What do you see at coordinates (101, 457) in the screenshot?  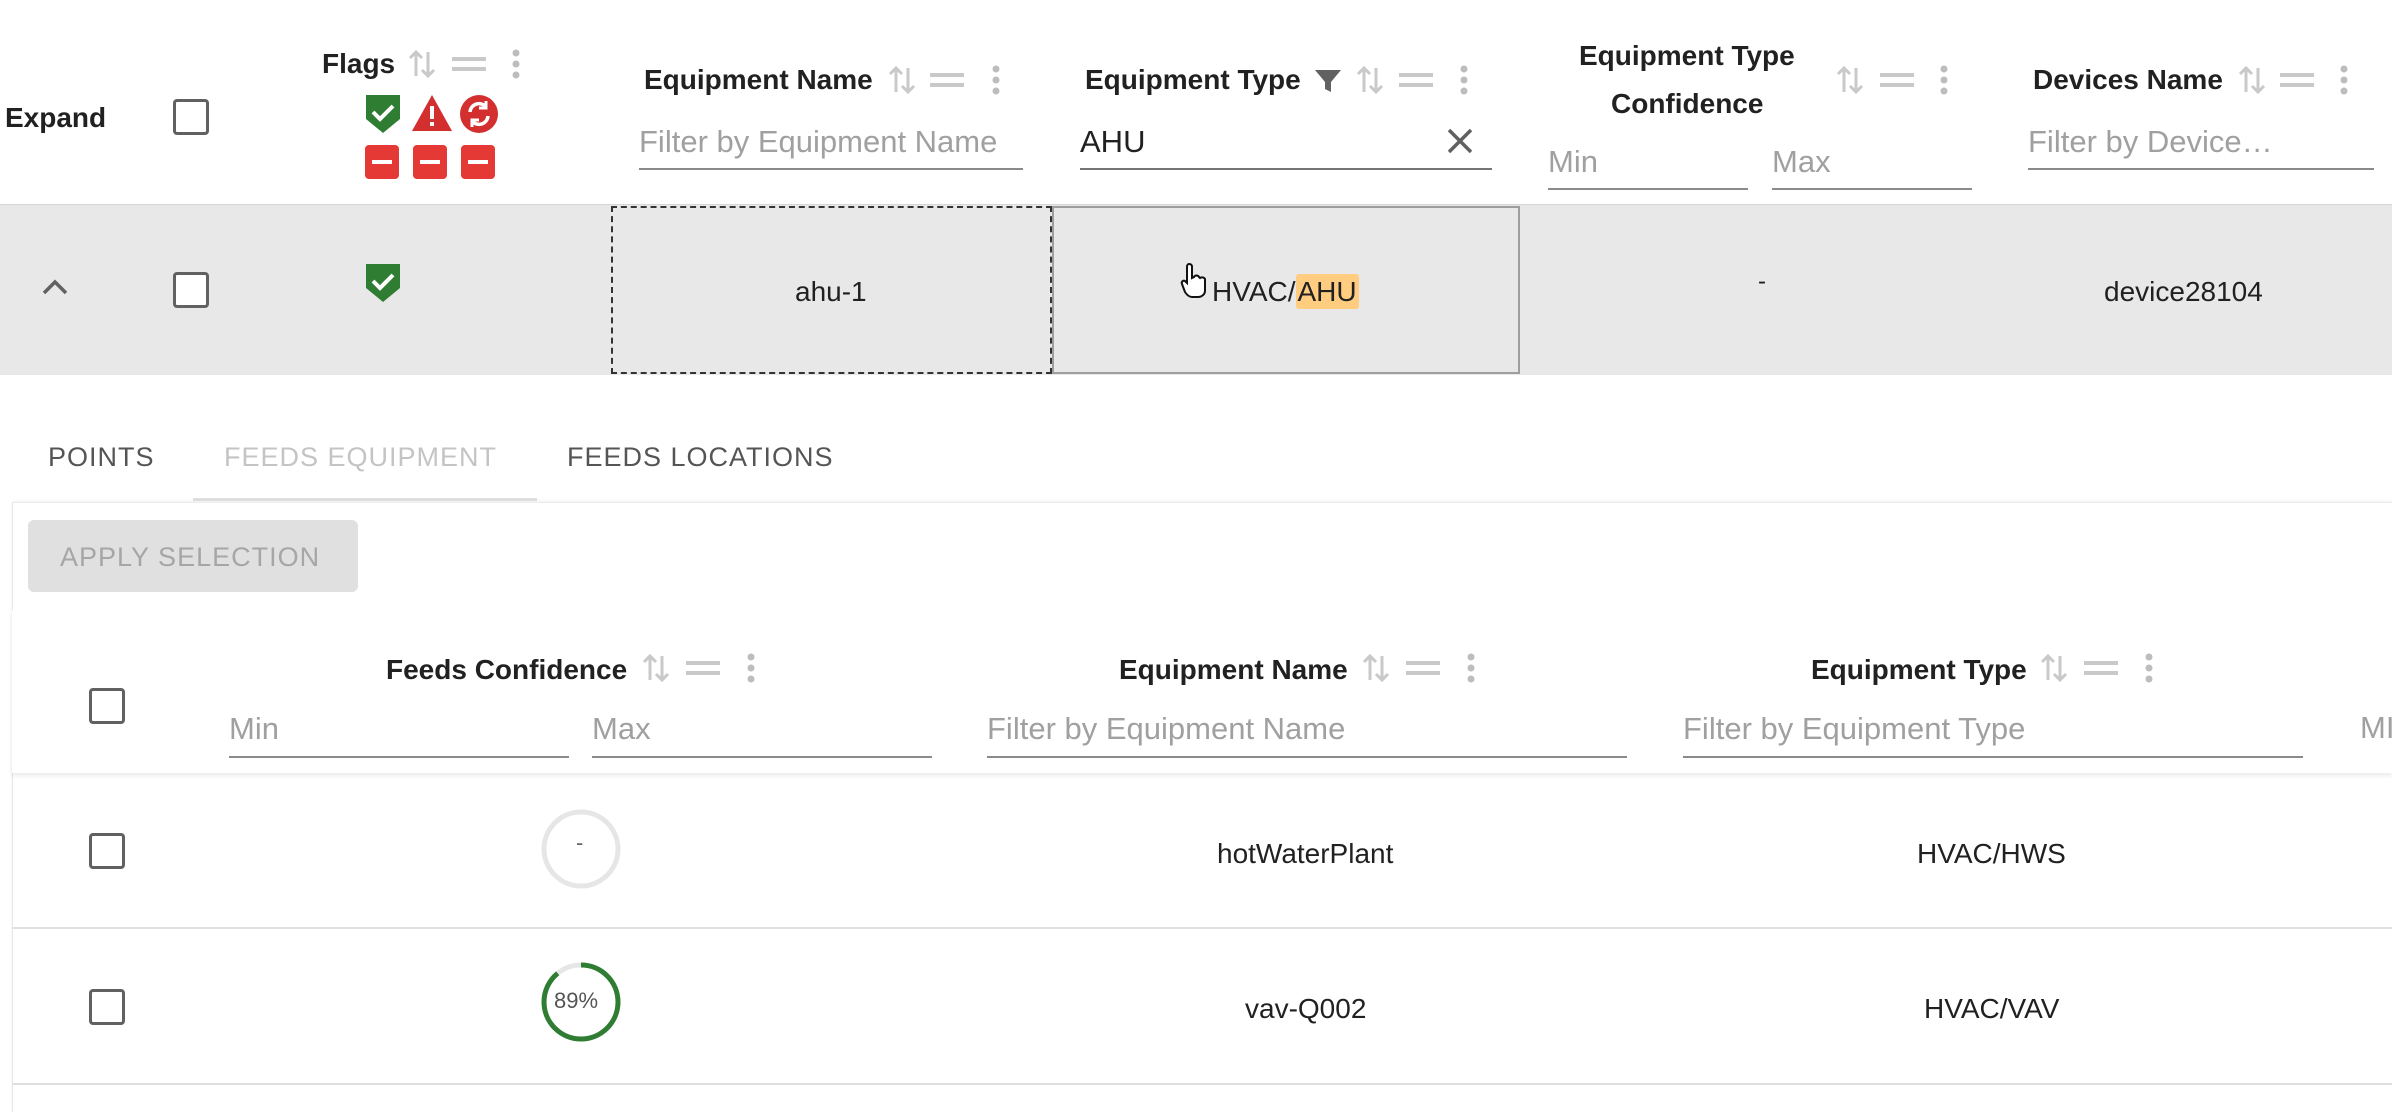 I see `tab-points: POINTS` at bounding box center [101, 457].